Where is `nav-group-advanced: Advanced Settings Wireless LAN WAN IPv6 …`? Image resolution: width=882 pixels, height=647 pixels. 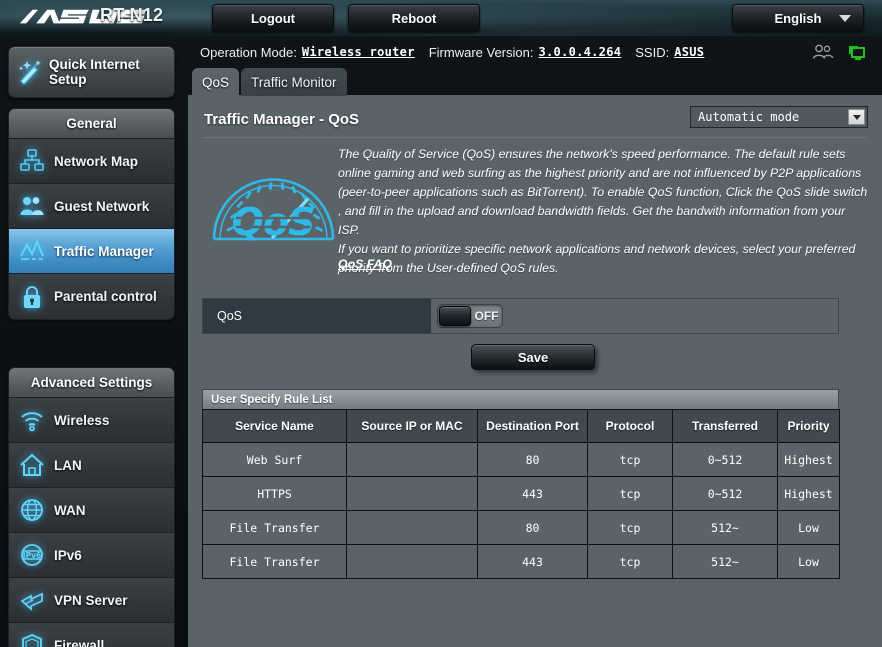
nav-group-advanced: Advanced Settings Wireless LAN WAN IPv6 … is located at coordinates (91, 507).